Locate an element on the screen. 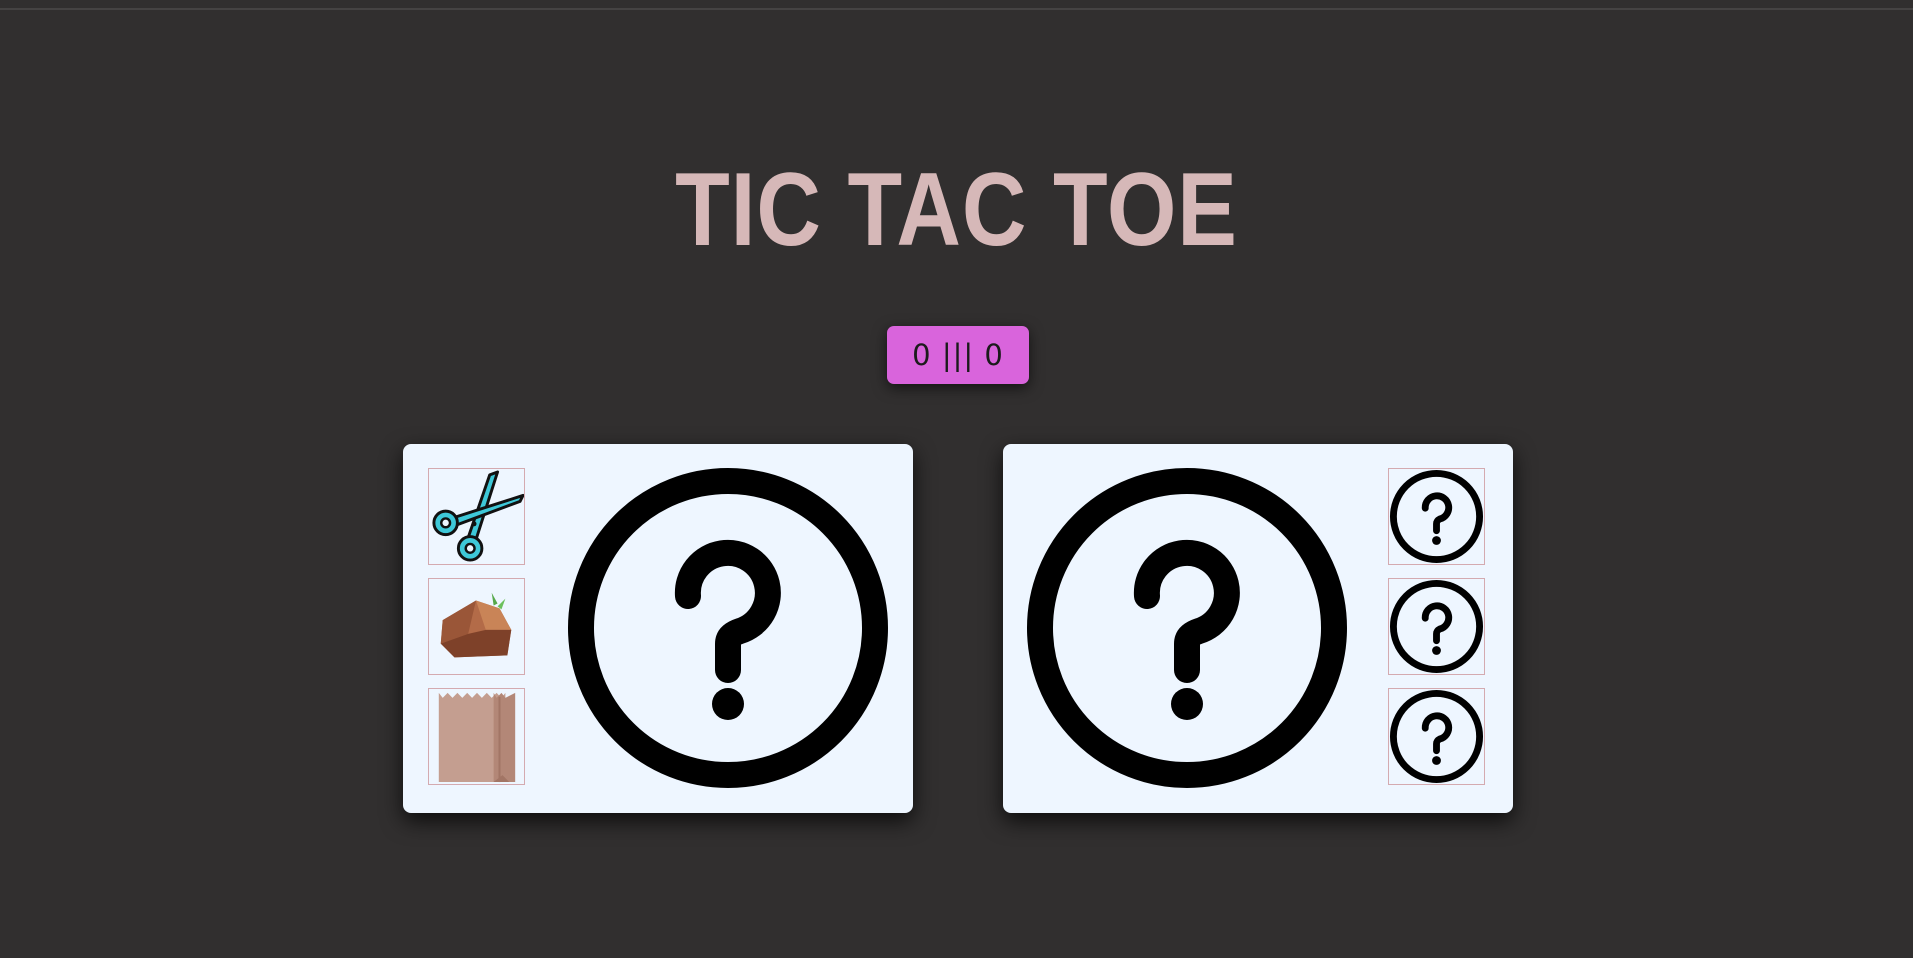 The height and width of the screenshot is (958, 1913). player-panel is located at coordinates (658, 628).